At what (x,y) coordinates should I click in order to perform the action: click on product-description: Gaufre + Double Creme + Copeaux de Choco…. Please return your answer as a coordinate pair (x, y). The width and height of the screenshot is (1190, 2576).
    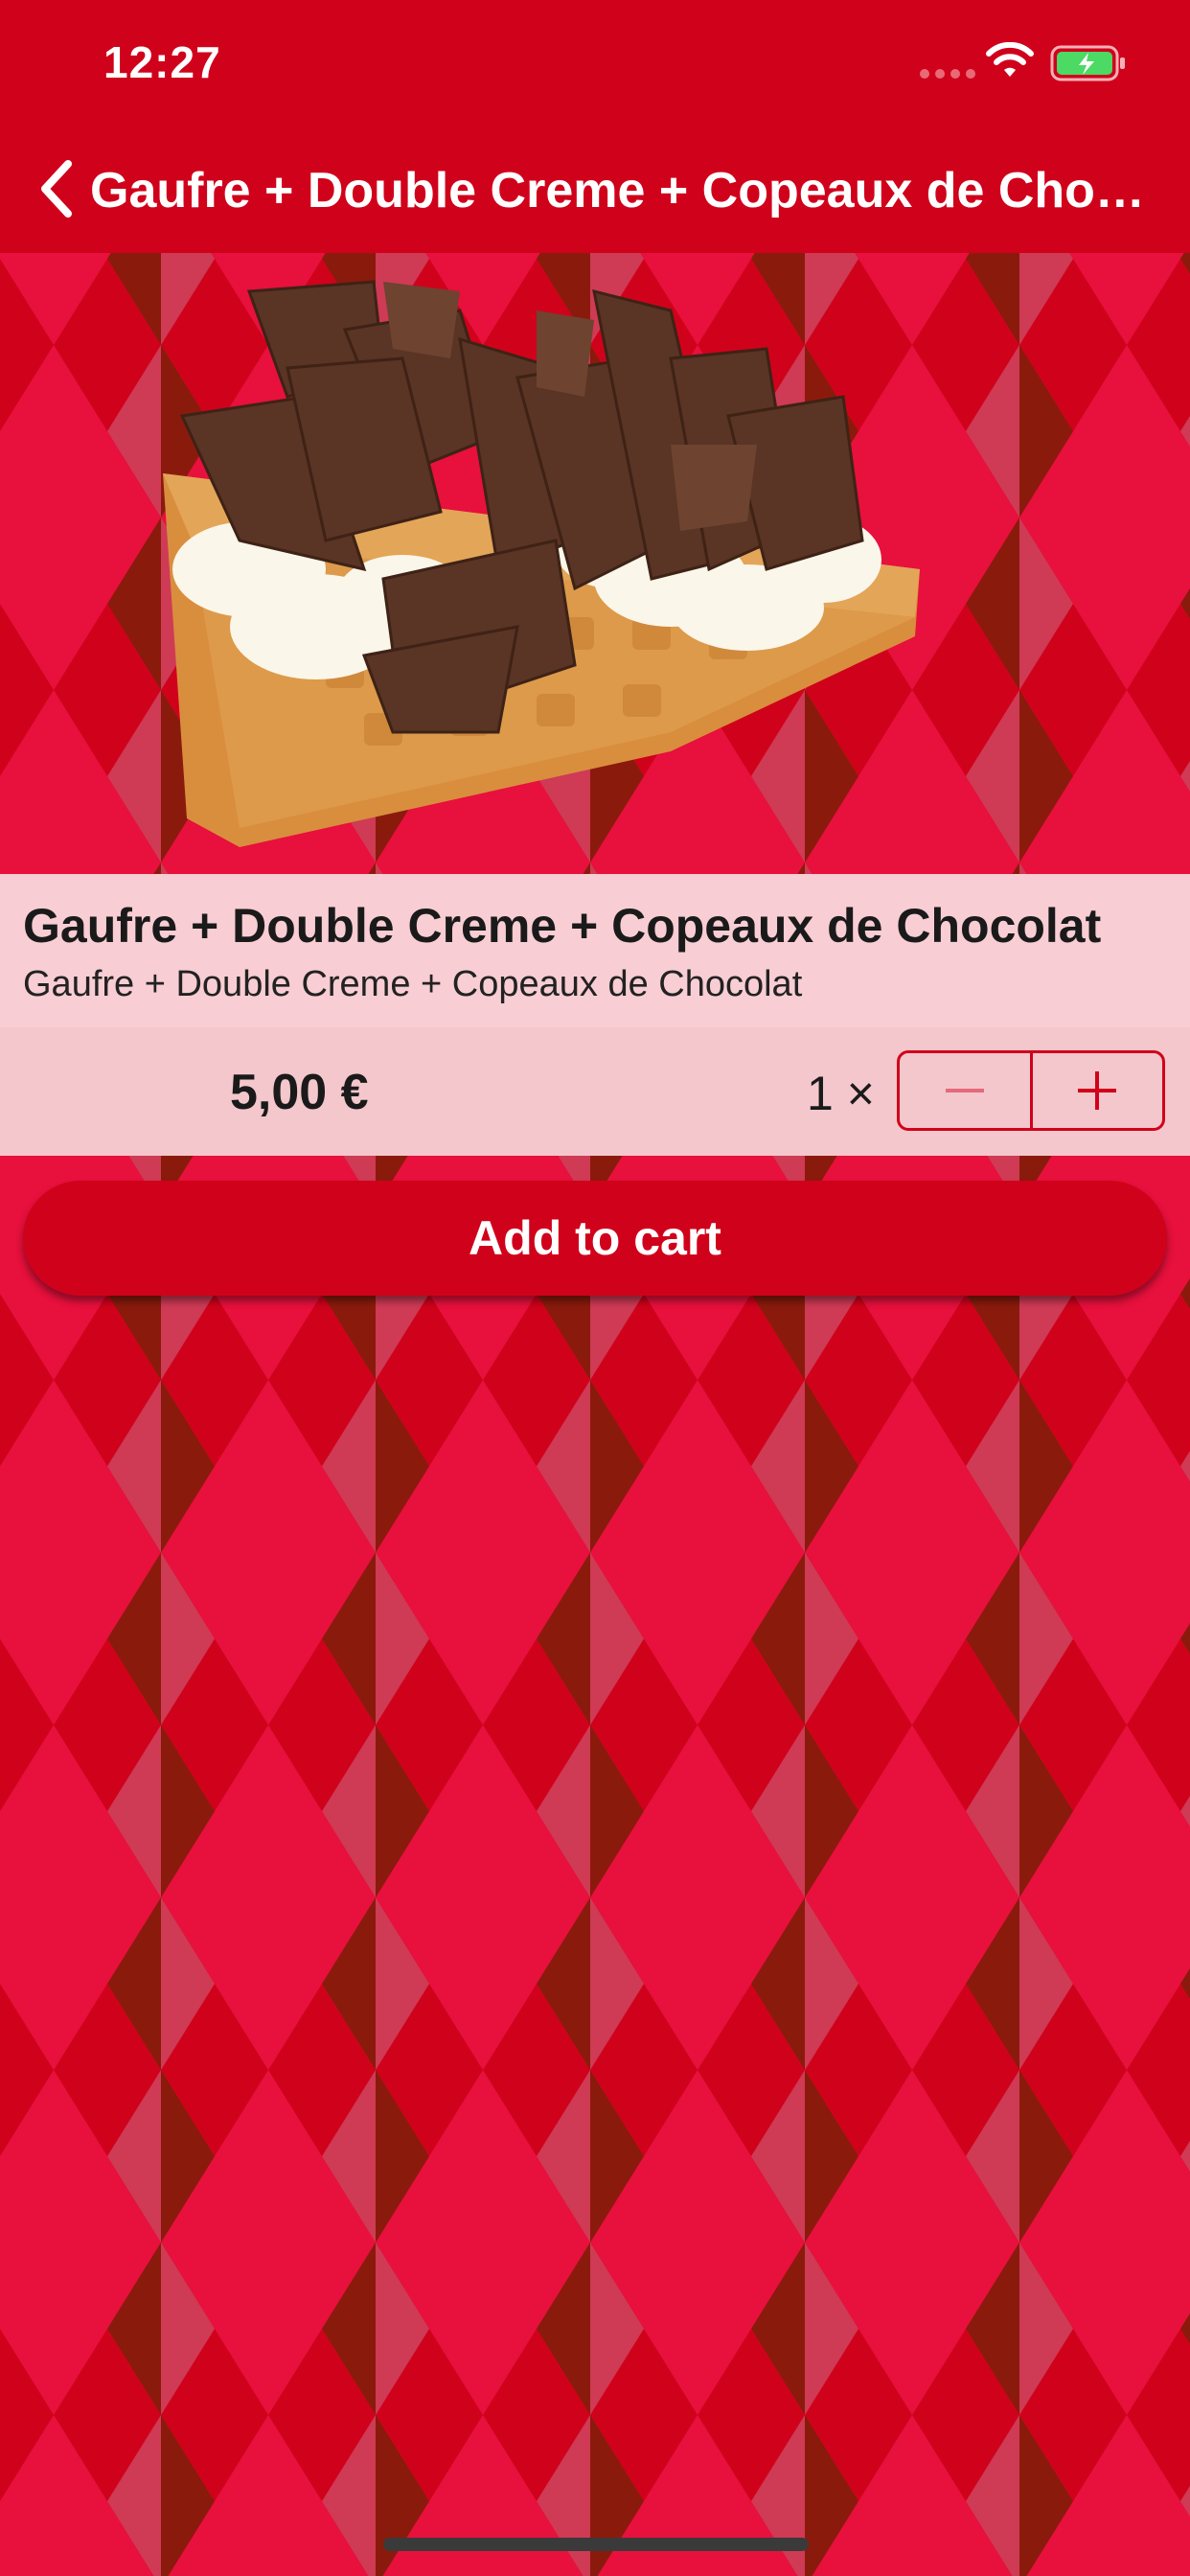
    Looking at the image, I should click on (413, 984).